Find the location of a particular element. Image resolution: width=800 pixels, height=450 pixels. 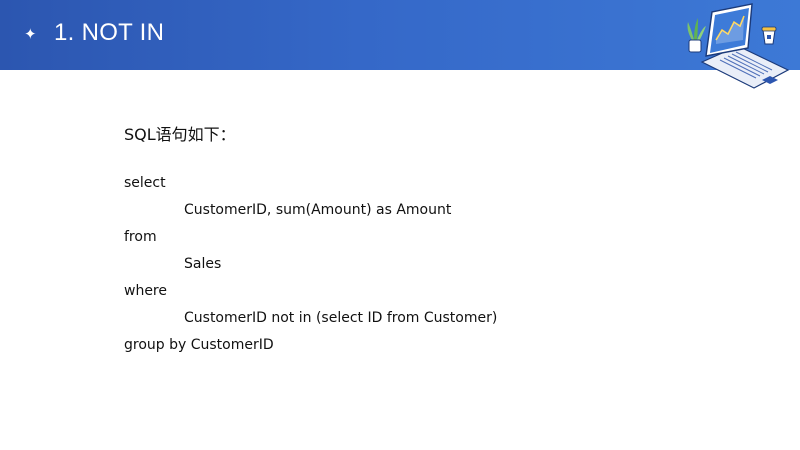

sql-line: CustomerID, sum(Amount) as Amount is located at coordinates (318, 210).